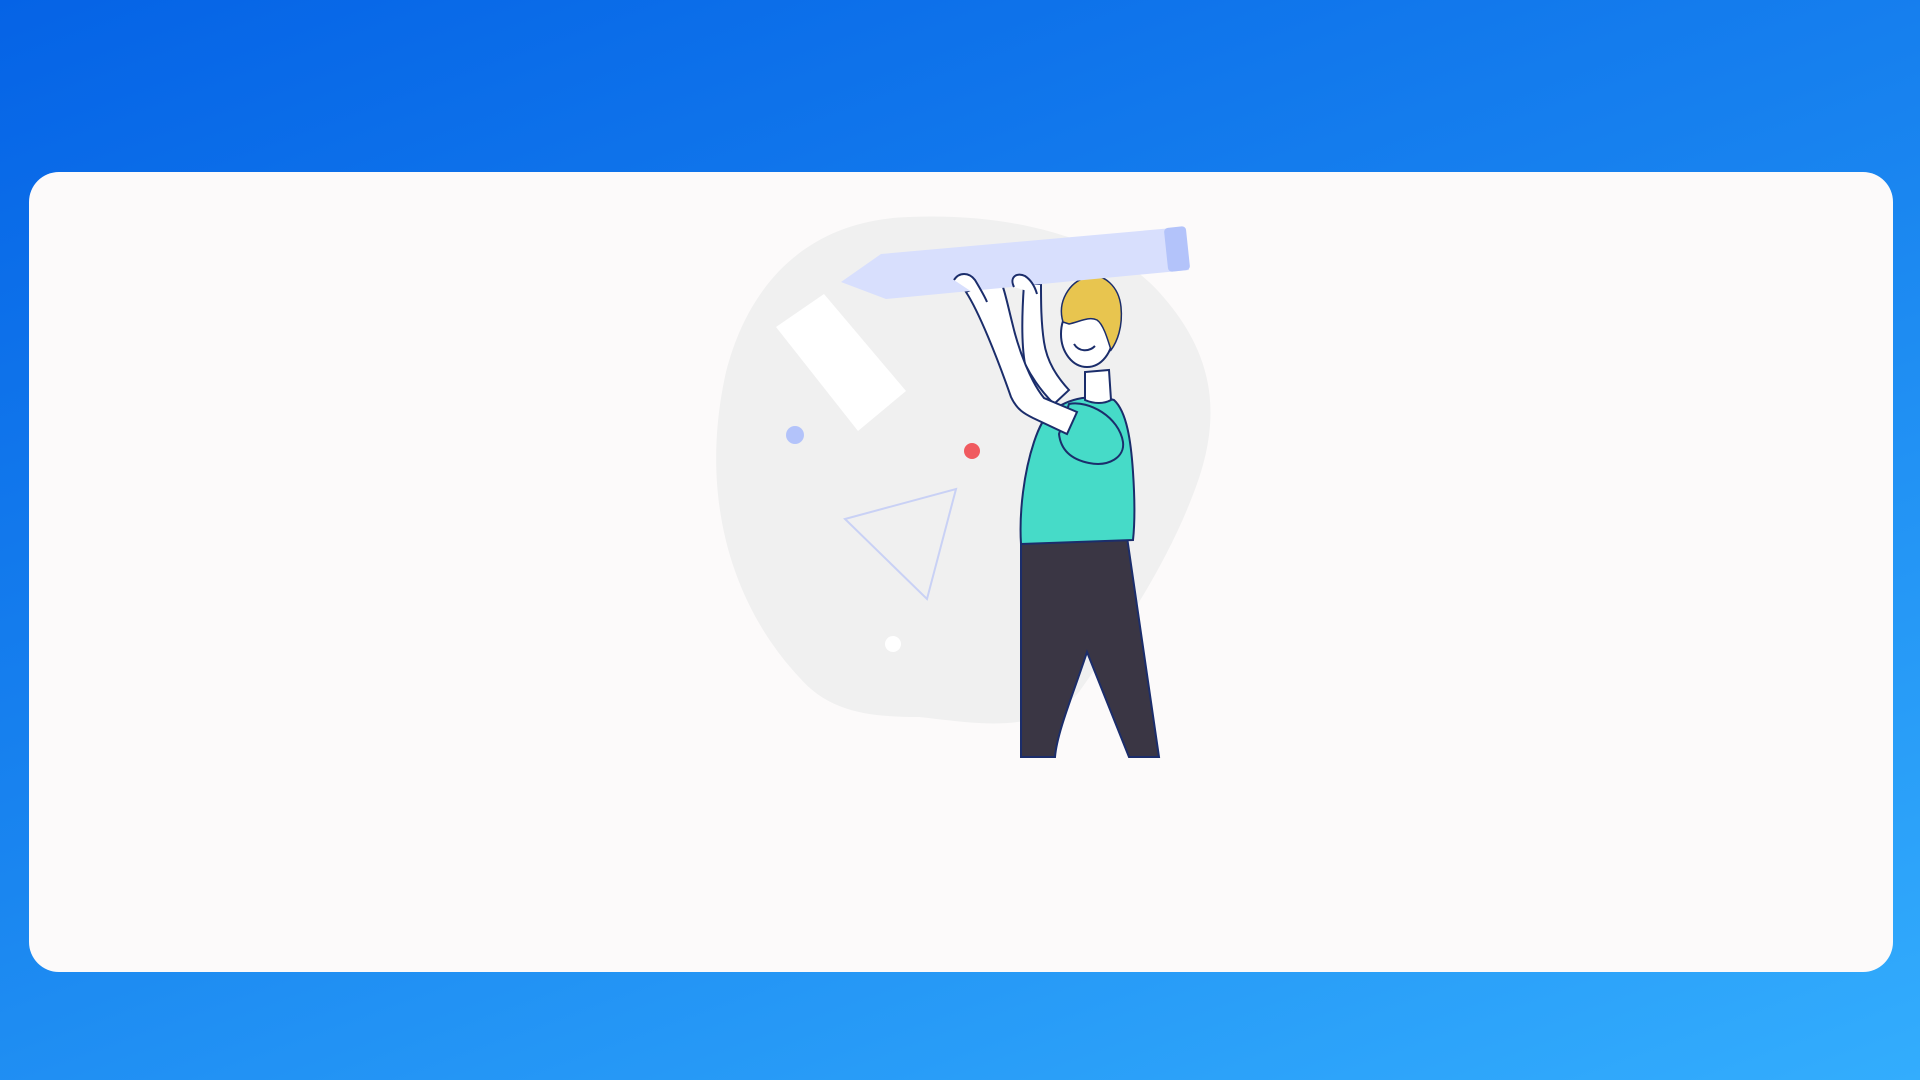  Describe the element at coordinates (795, 435) in the screenshot. I see `blue-dot` at that location.